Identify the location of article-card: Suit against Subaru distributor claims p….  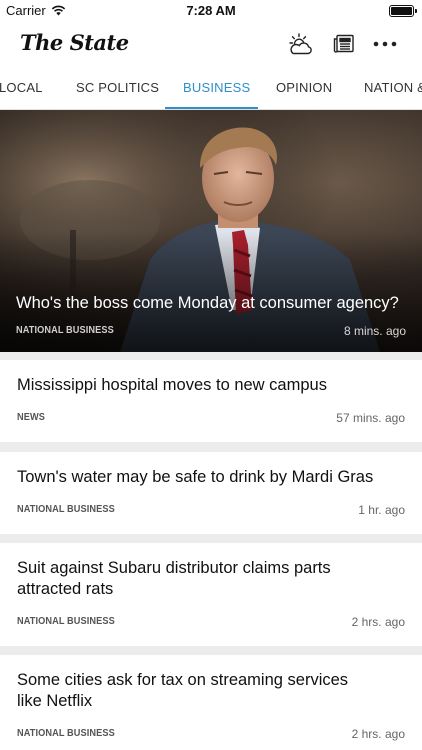
(211, 594).